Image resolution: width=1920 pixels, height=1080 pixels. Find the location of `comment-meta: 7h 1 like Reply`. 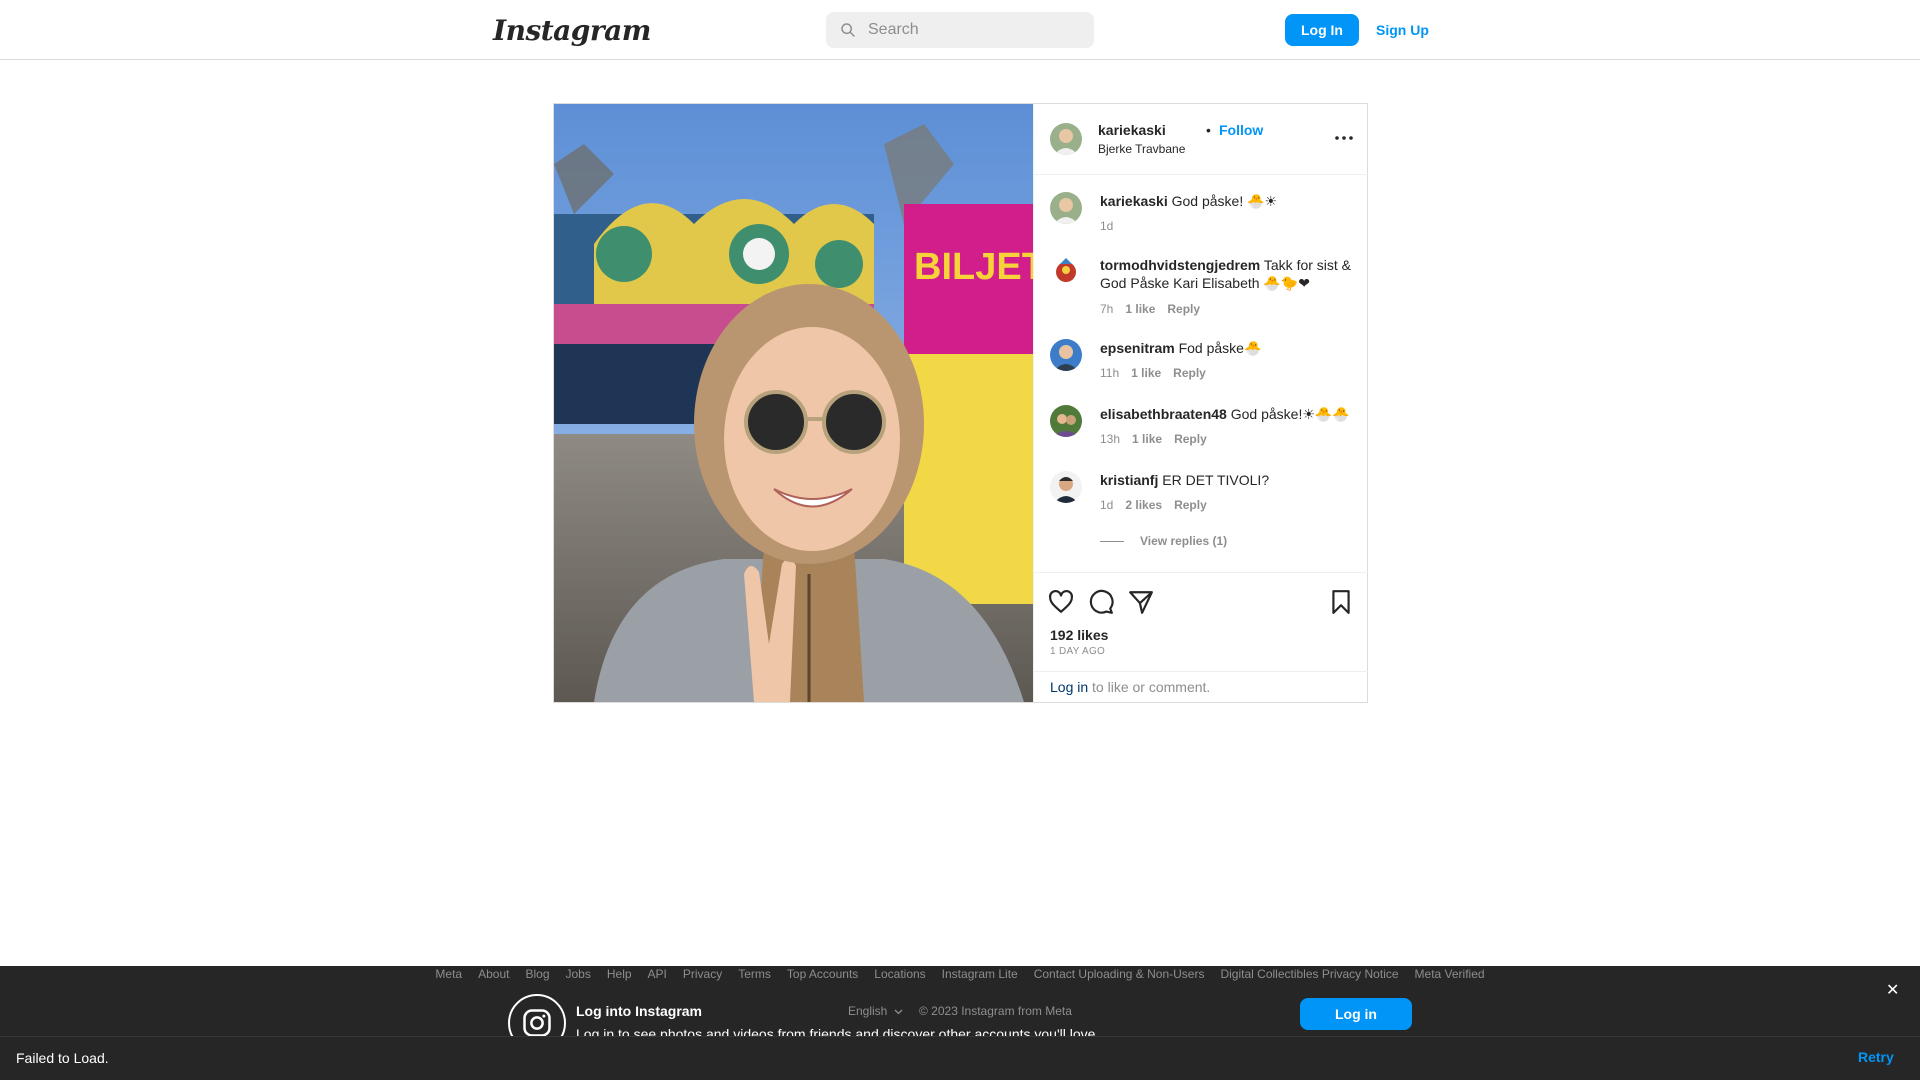

comment-meta: 7h 1 like Reply is located at coordinates (1150, 309).